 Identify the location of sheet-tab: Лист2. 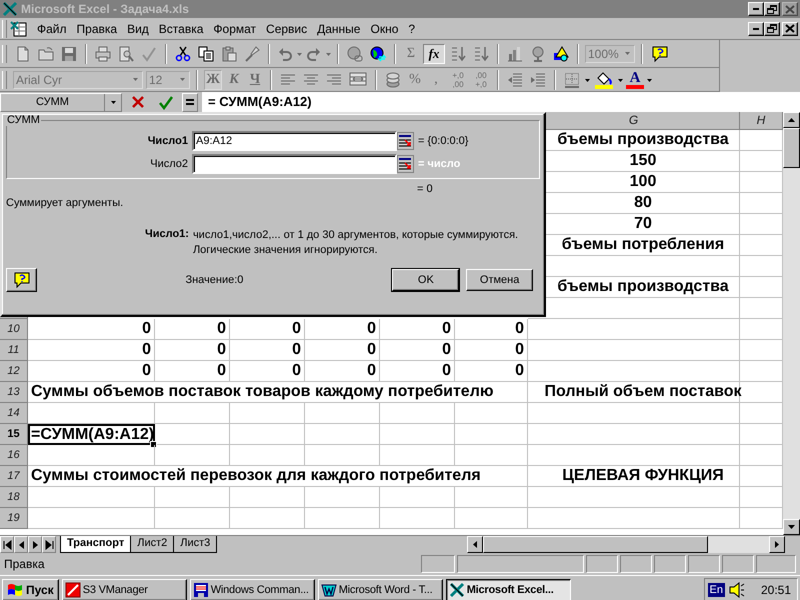
(152, 544).